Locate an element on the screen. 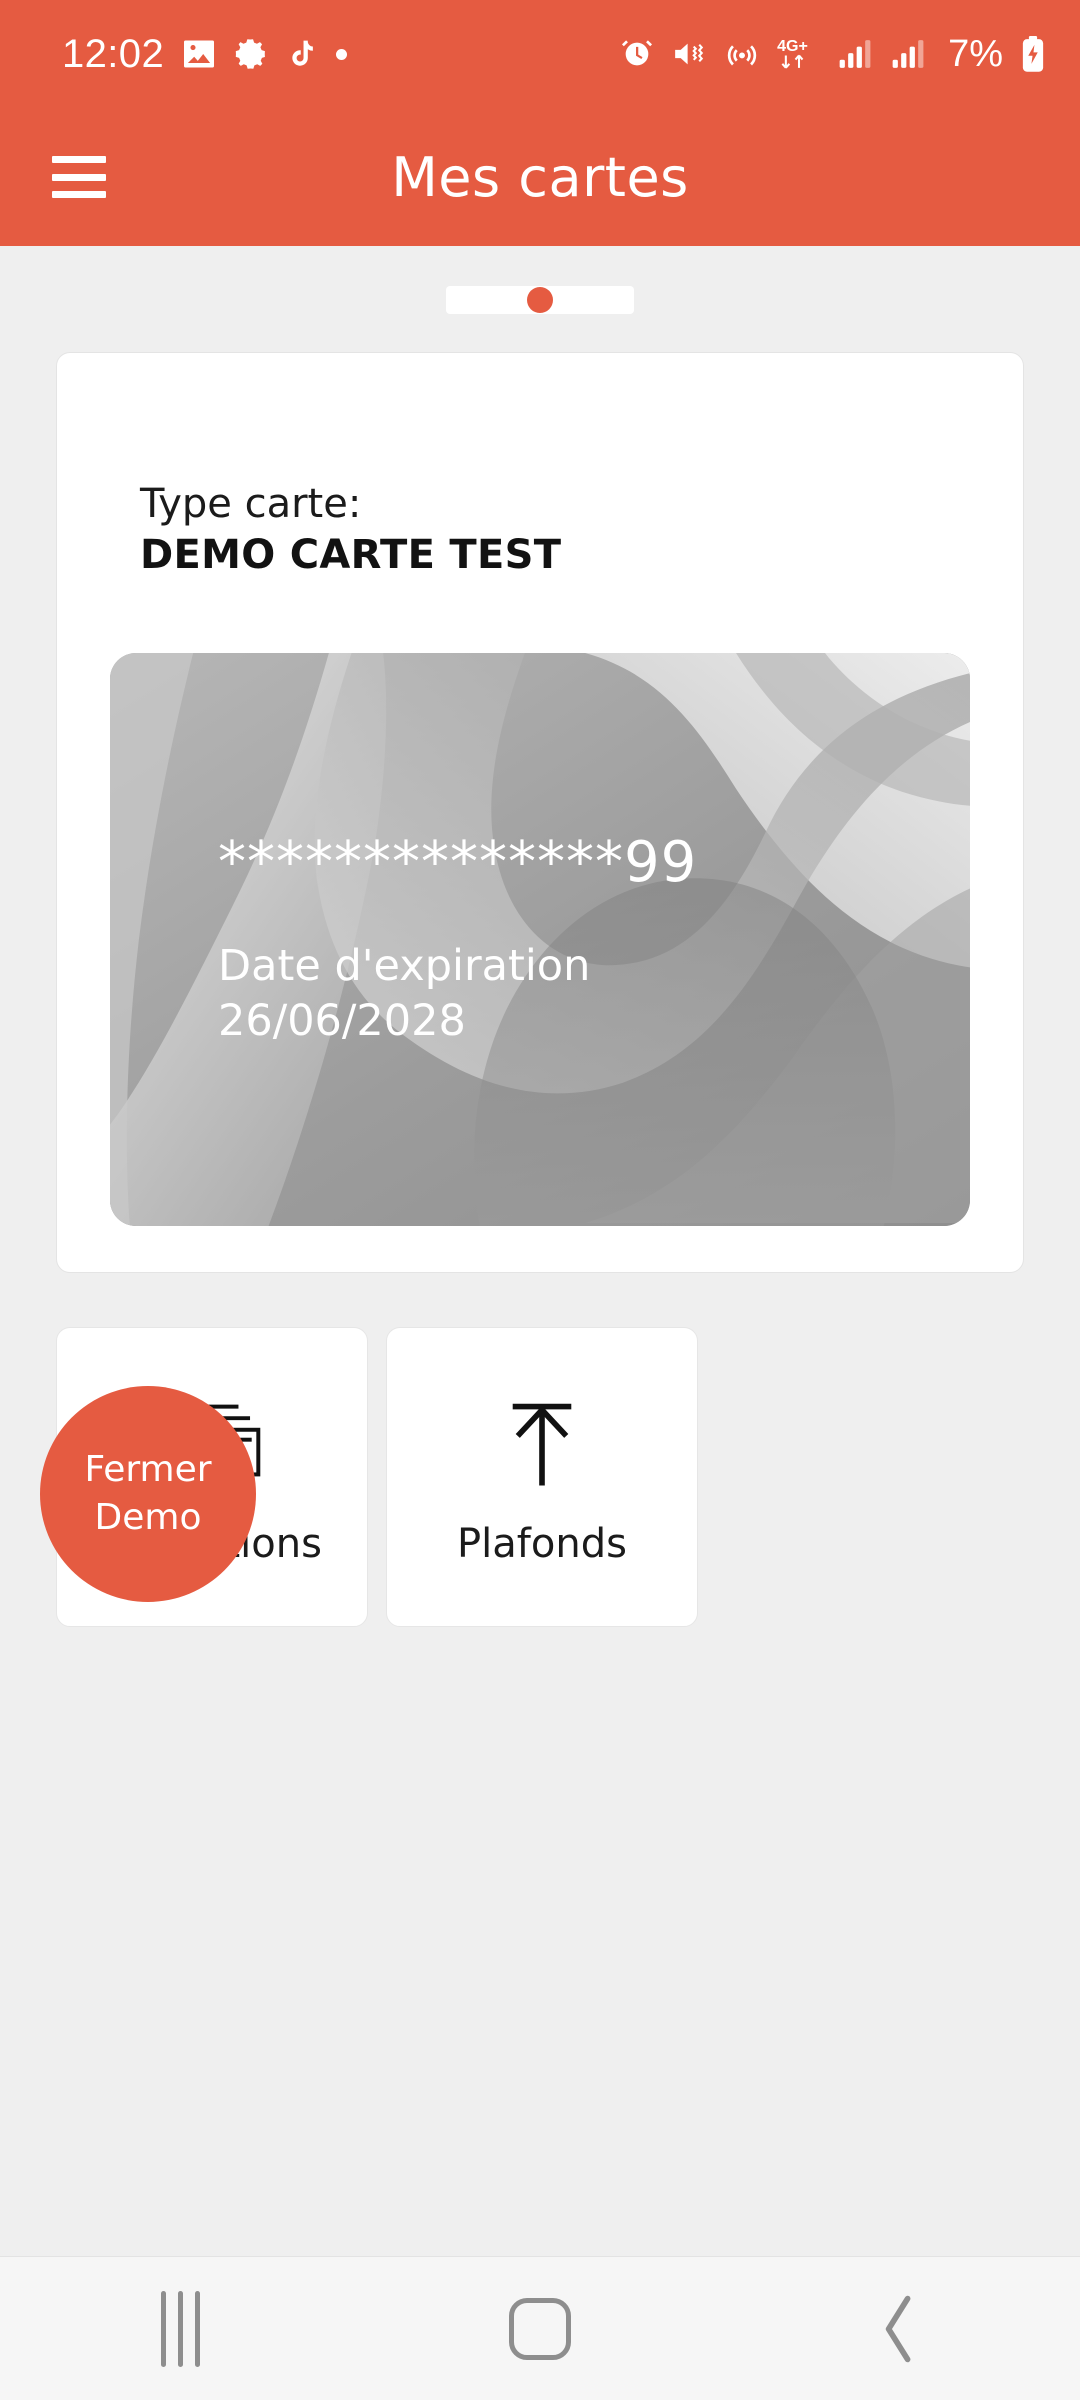 The image size is (1080, 2400). status-bar-clock: 12:02 is located at coordinates (113, 53).